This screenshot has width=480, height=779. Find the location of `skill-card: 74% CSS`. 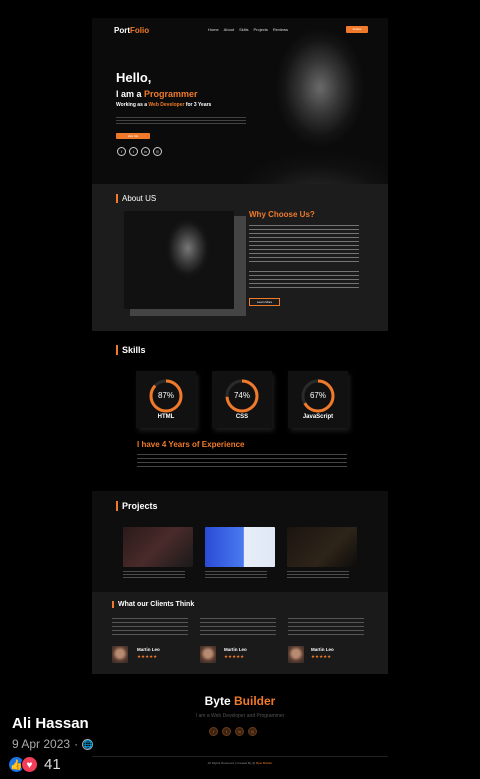

skill-card: 74% CSS is located at coordinates (242, 399).